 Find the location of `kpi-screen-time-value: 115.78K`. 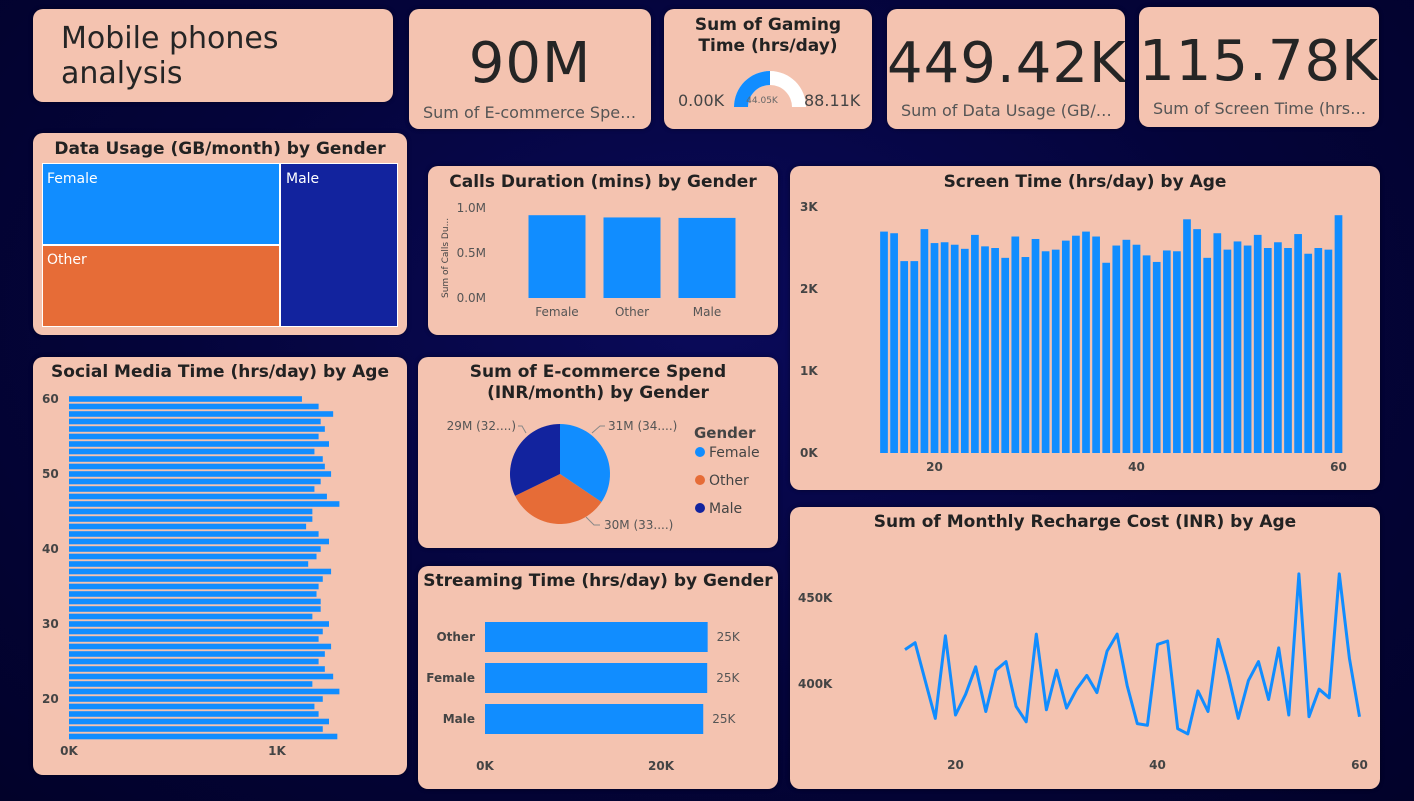

kpi-screen-time-value: 115.78K is located at coordinates (1259, 61).